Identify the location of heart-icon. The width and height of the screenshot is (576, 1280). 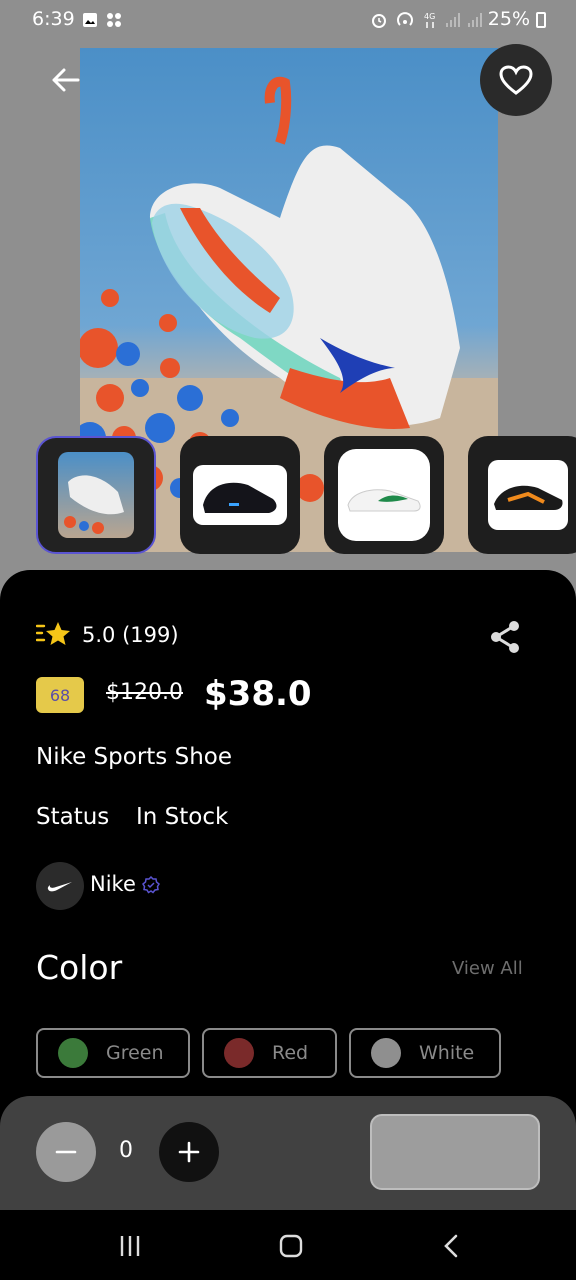
(516, 80).